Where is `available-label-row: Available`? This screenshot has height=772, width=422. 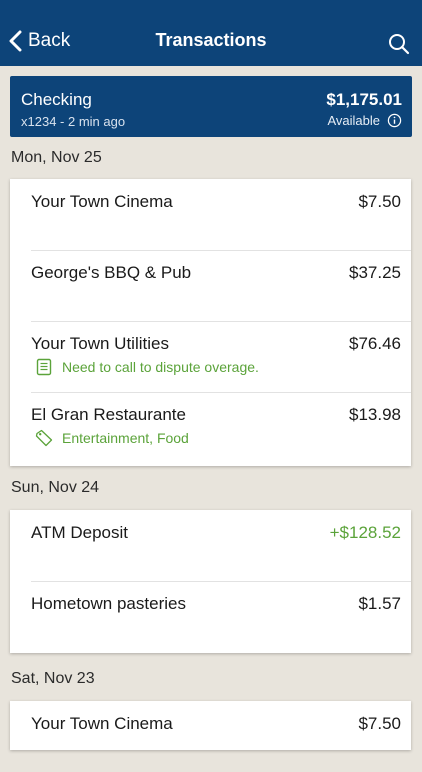 available-label-row: Available is located at coordinates (364, 120).